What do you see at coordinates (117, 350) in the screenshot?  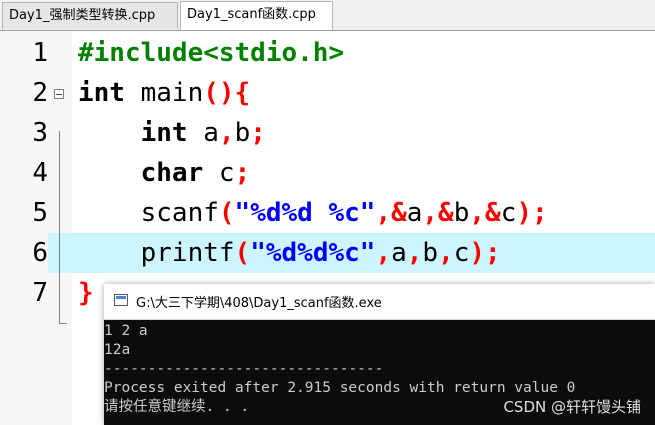 I see `console-line: 12a` at bounding box center [117, 350].